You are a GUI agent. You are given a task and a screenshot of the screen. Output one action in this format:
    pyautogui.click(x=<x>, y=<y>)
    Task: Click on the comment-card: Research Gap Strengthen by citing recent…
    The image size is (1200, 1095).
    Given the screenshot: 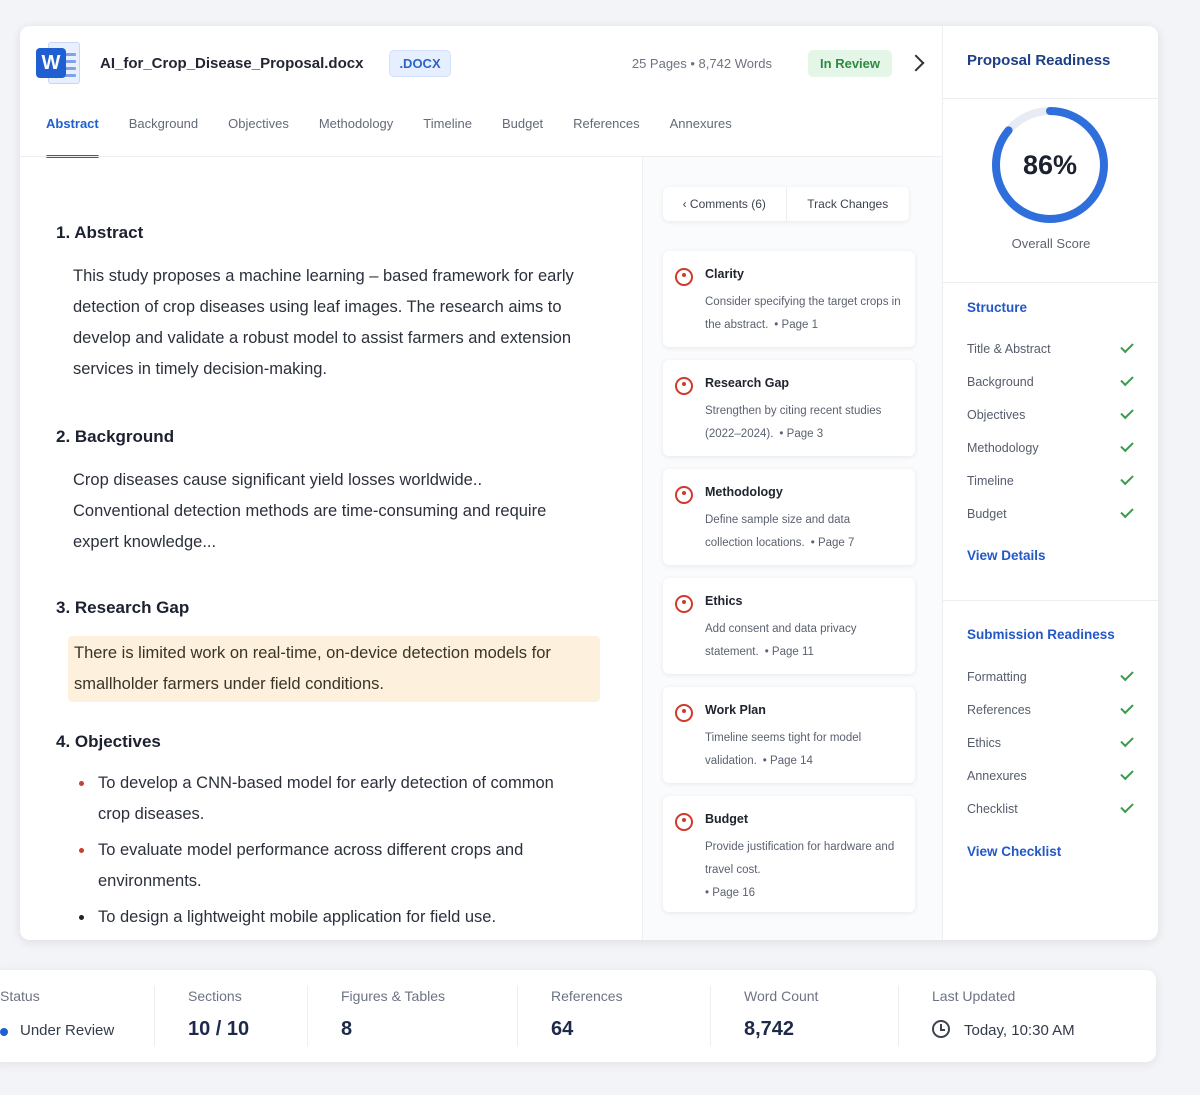 What is the action you would take?
    pyautogui.click(x=789, y=408)
    